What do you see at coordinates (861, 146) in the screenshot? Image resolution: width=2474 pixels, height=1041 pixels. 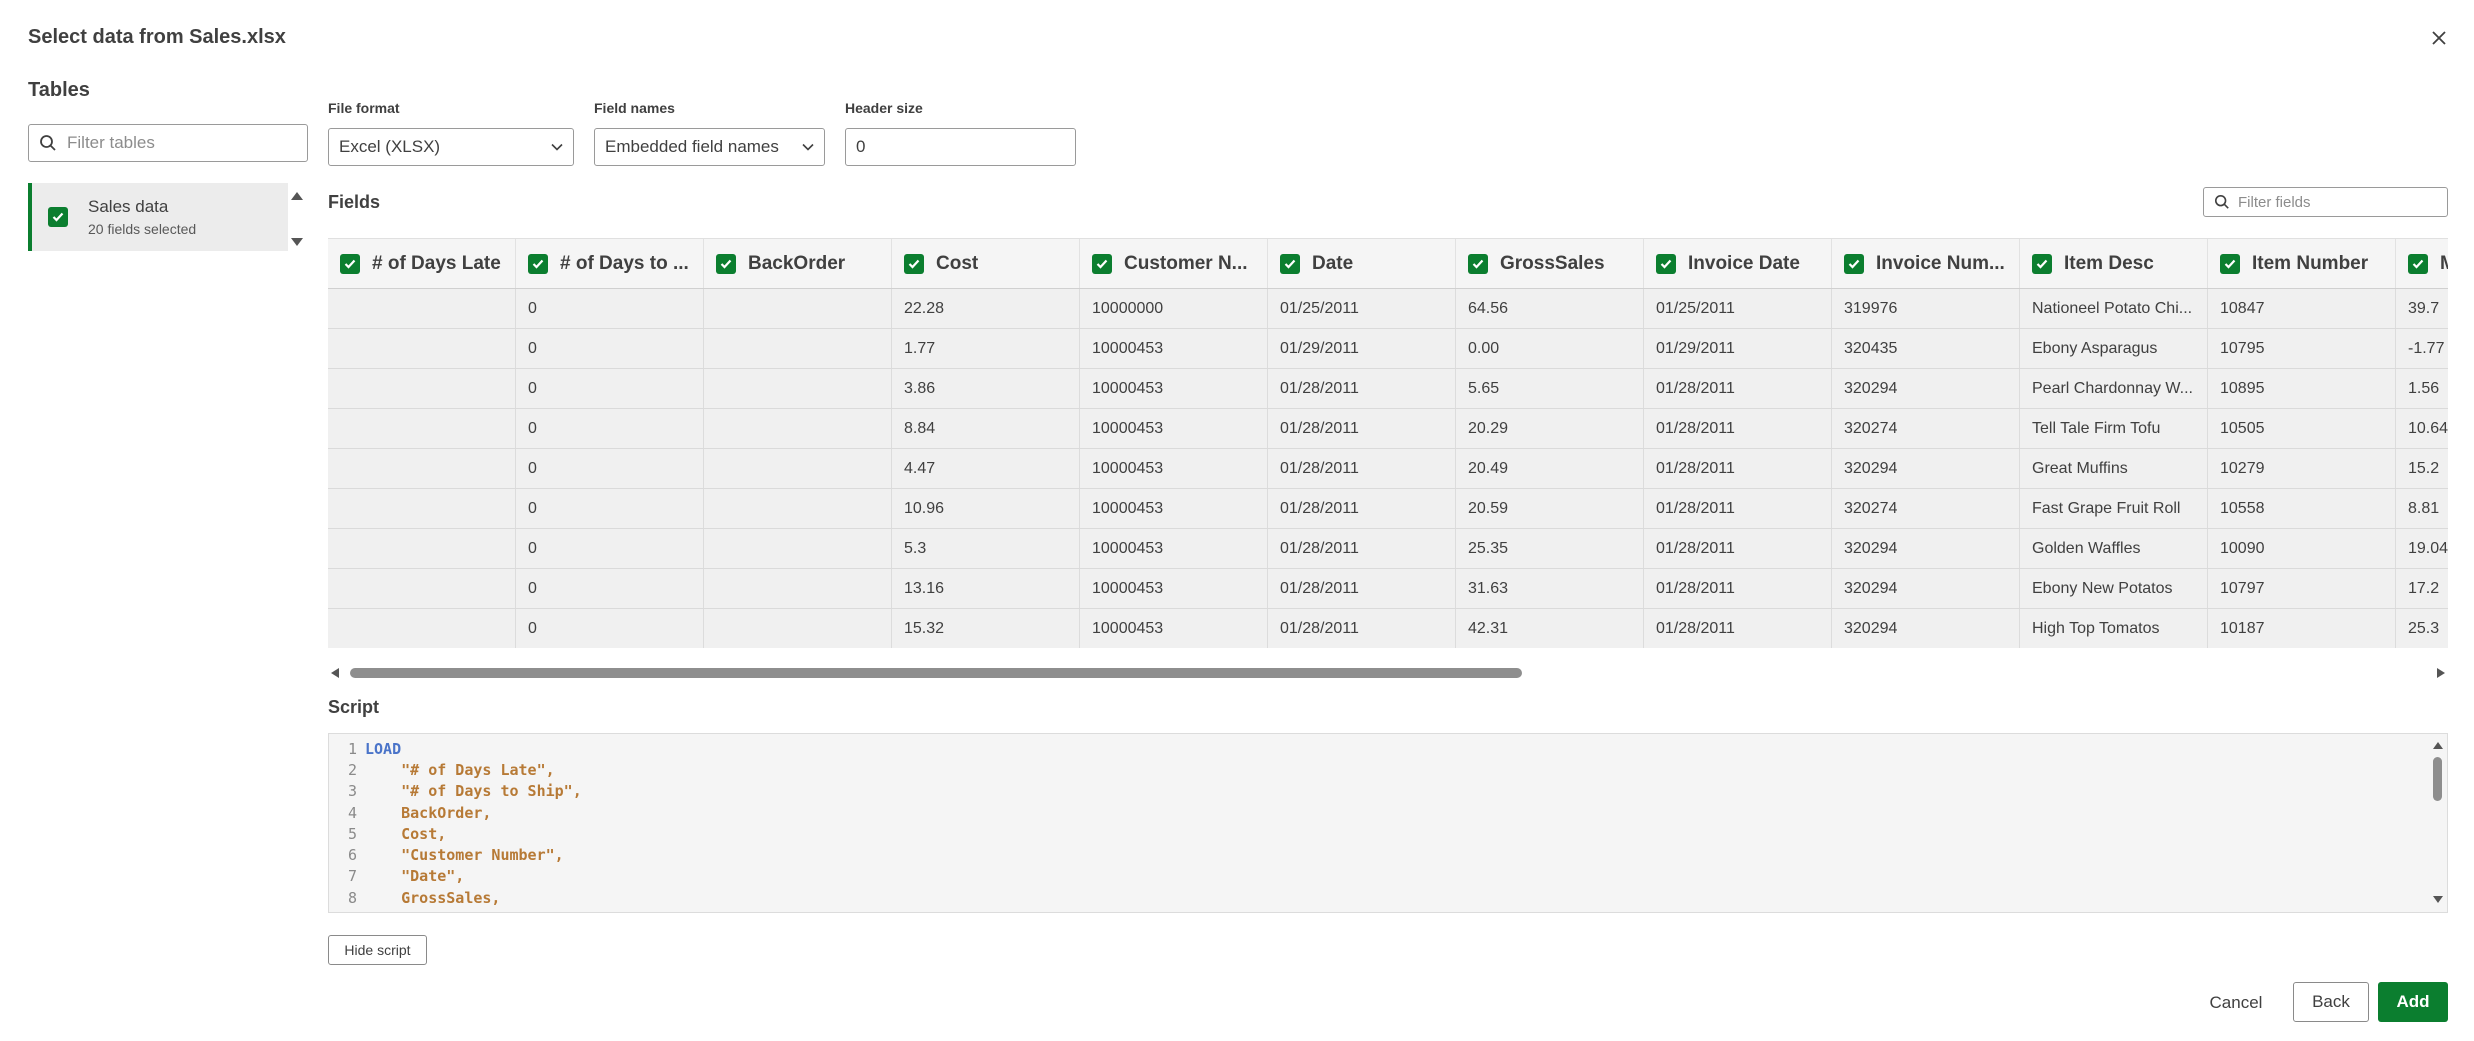 I see `header-size-value: 0` at bounding box center [861, 146].